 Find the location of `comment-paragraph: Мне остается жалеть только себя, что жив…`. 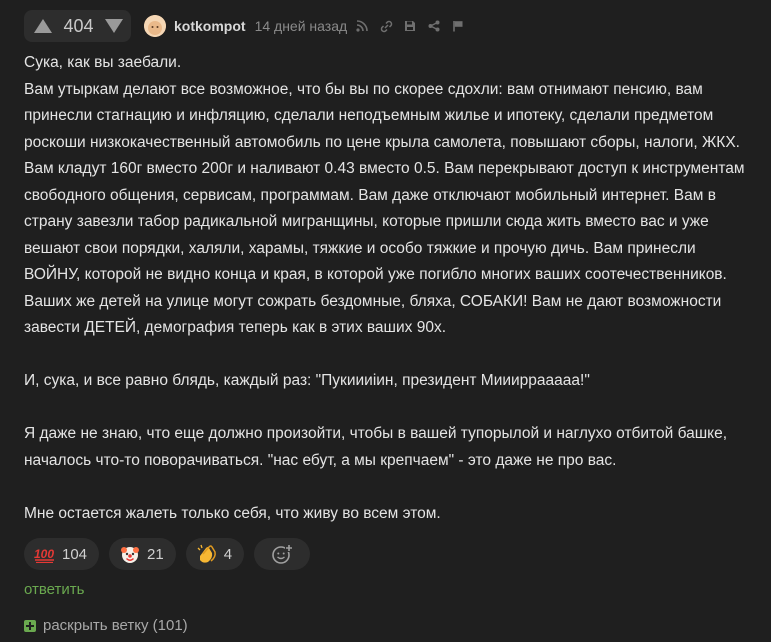

comment-paragraph: Мне остается жалеть только себя, что жив… is located at coordinates (232, 513).